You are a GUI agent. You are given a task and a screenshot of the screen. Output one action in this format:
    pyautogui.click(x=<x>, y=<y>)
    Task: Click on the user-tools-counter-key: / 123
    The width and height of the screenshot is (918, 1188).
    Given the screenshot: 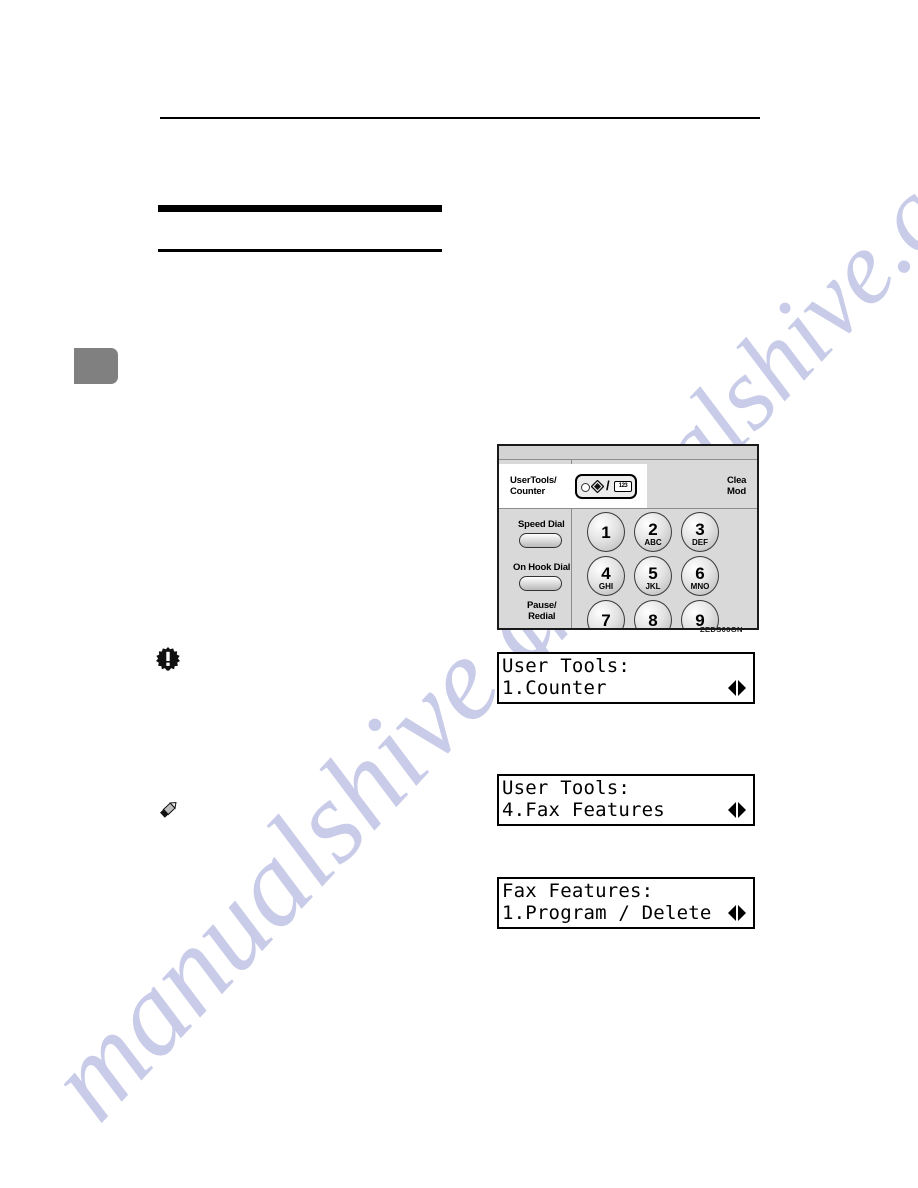 What is the action you would take?
    pyautogui.click(x=606, y=486)
    